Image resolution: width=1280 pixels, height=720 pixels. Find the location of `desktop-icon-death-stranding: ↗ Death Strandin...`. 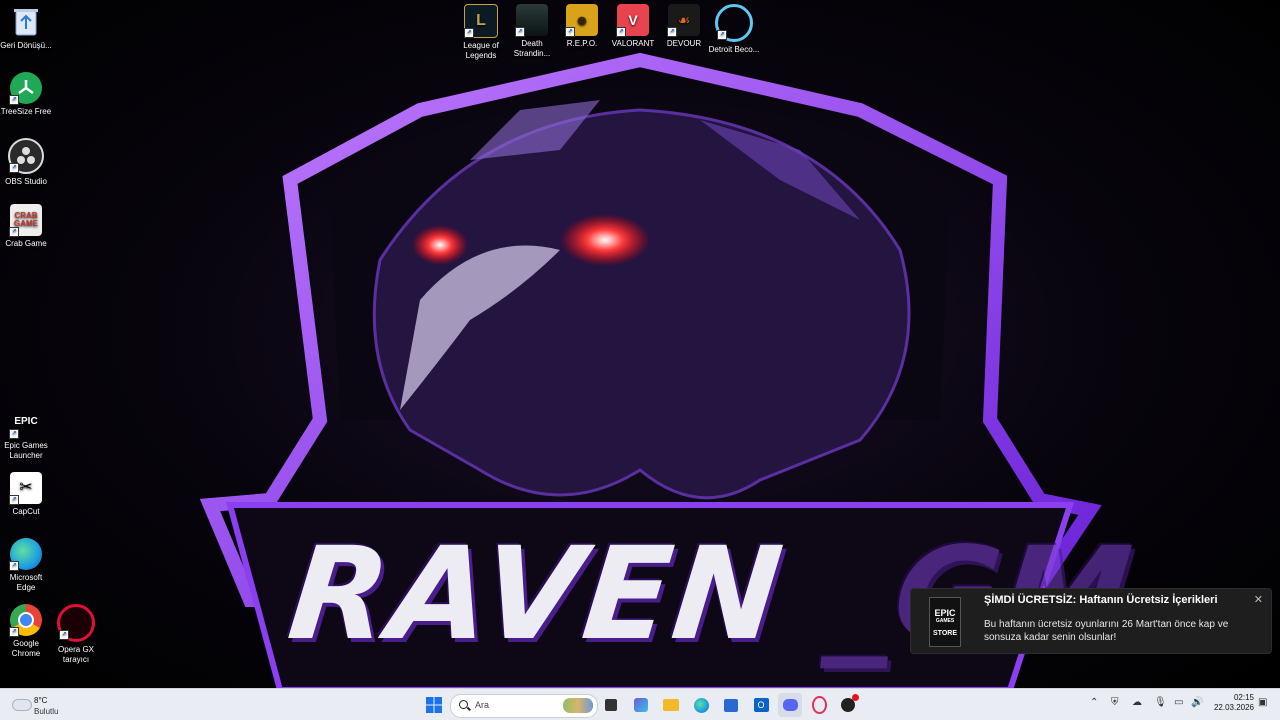

desktop-icon-death-stranding: ↗ Death Strandin... is located at coordinates (532, 31).